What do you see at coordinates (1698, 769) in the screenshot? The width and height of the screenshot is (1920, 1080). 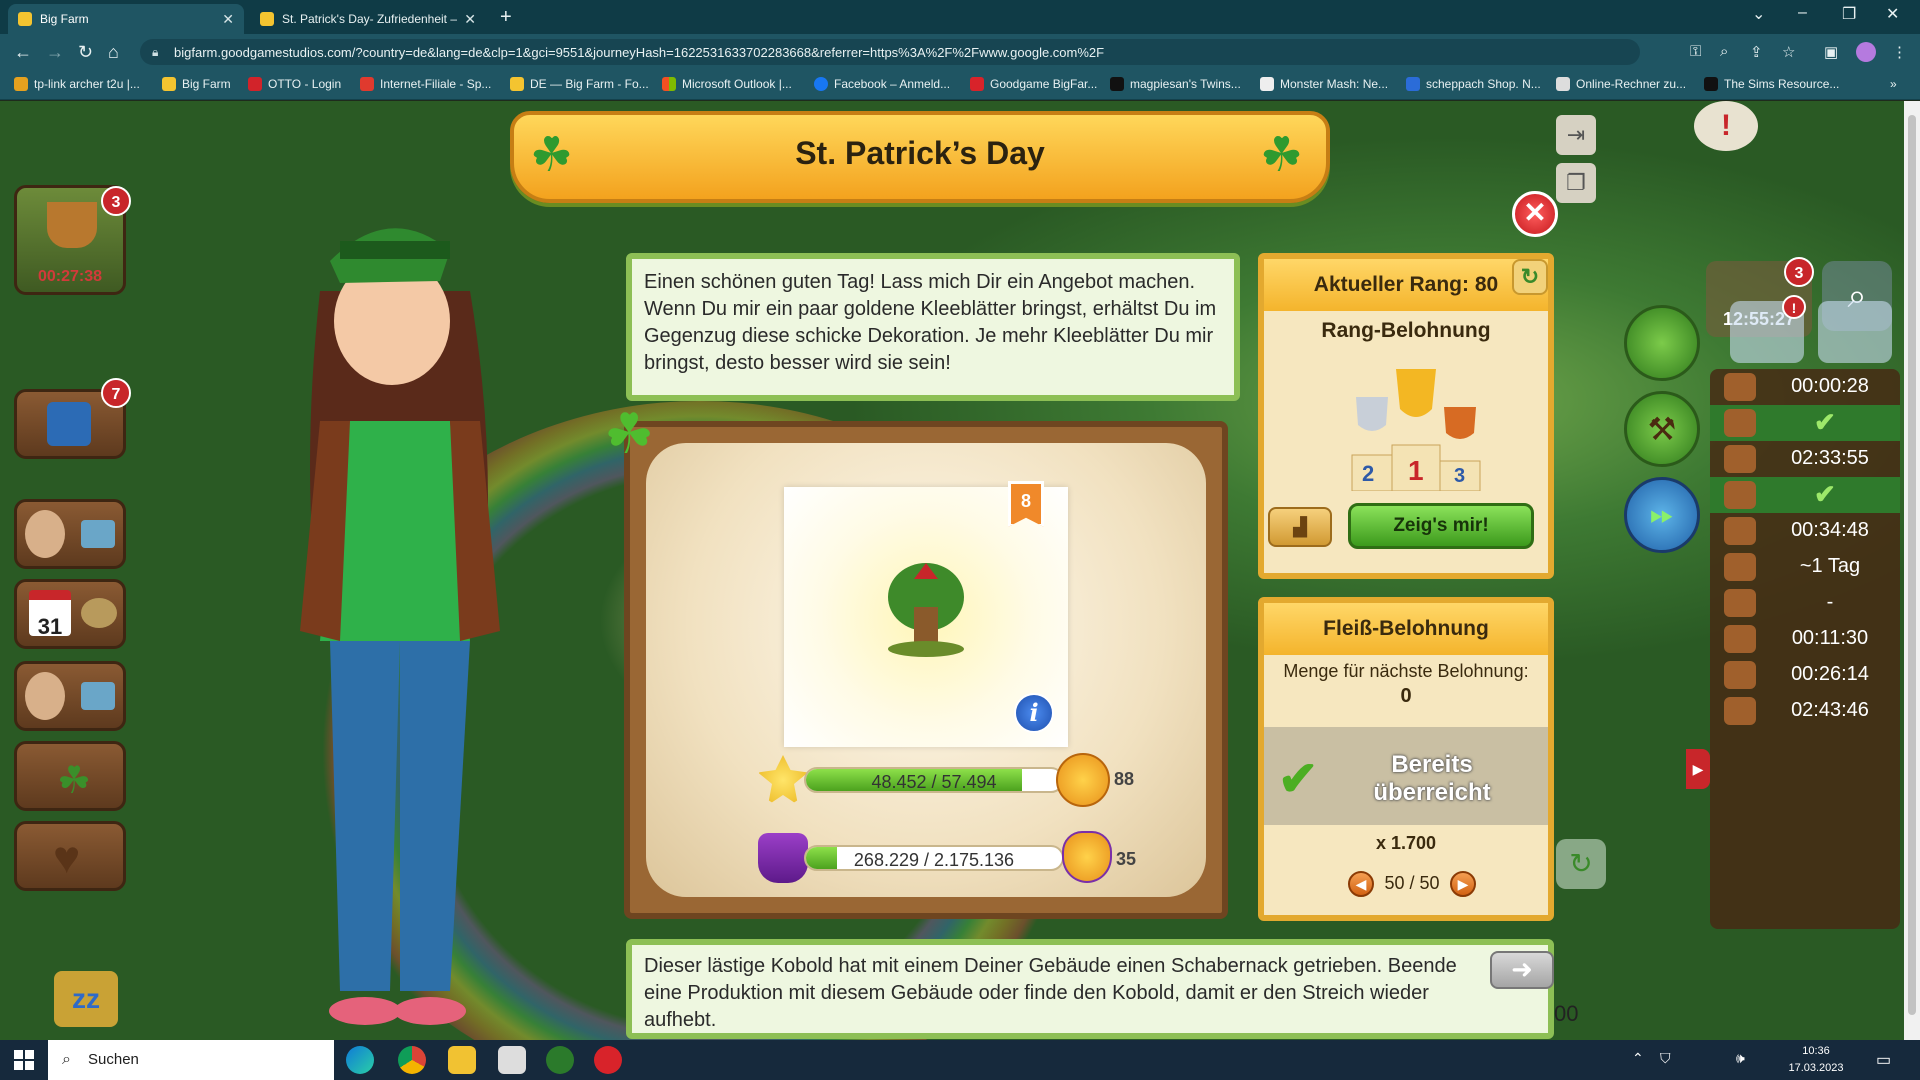 I see `expand-panel-icon: ▶` at bounding box center [1698, 769].